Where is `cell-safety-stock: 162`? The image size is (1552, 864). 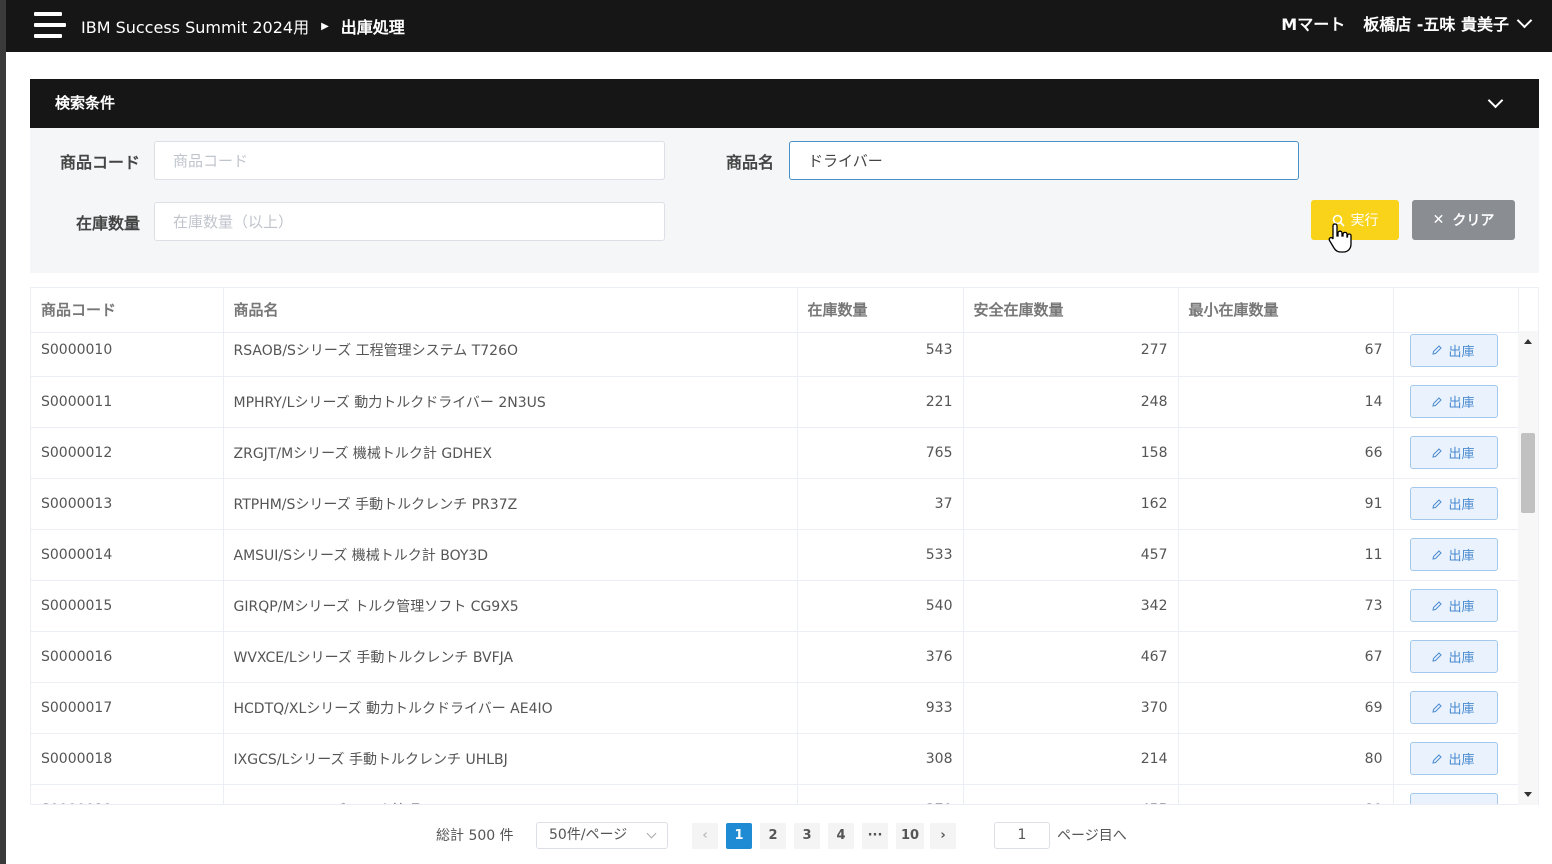 cell-safety-stock: 162 is located at coordinates (1071, 504).